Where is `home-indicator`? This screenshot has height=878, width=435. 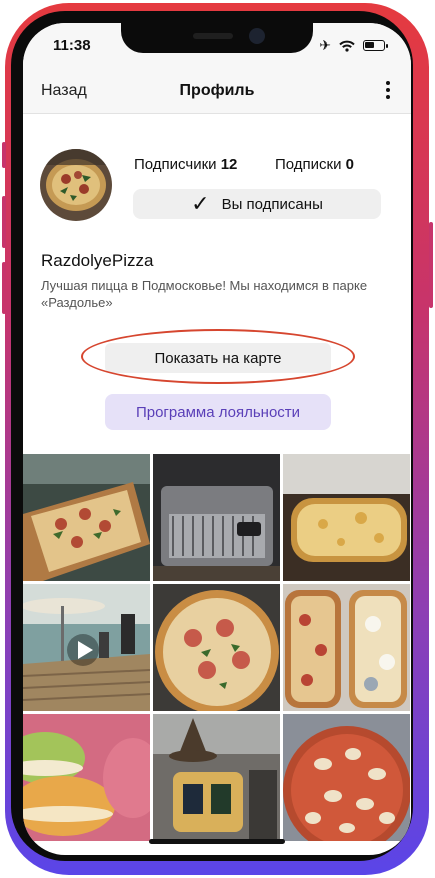 home-indicator is located at coordinates (217, 841).